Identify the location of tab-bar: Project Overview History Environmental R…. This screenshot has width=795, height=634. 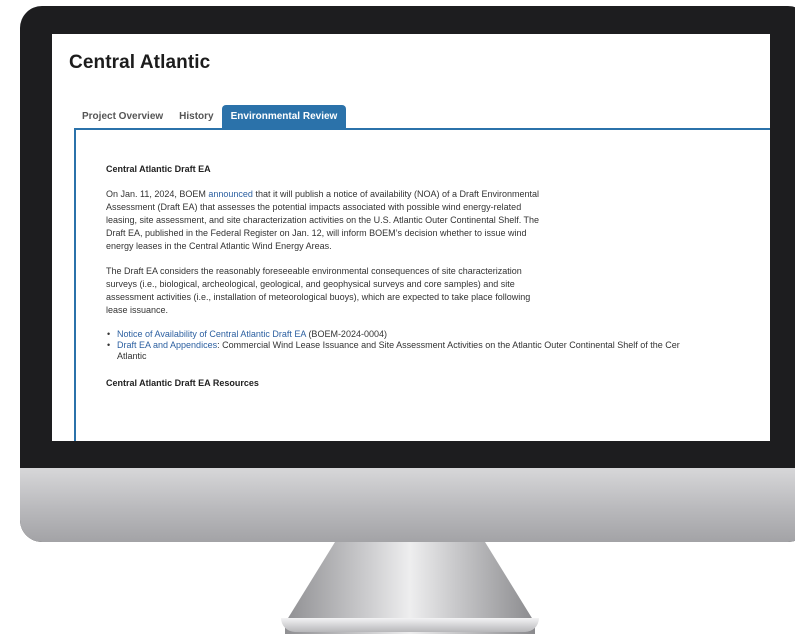
(210, 116).